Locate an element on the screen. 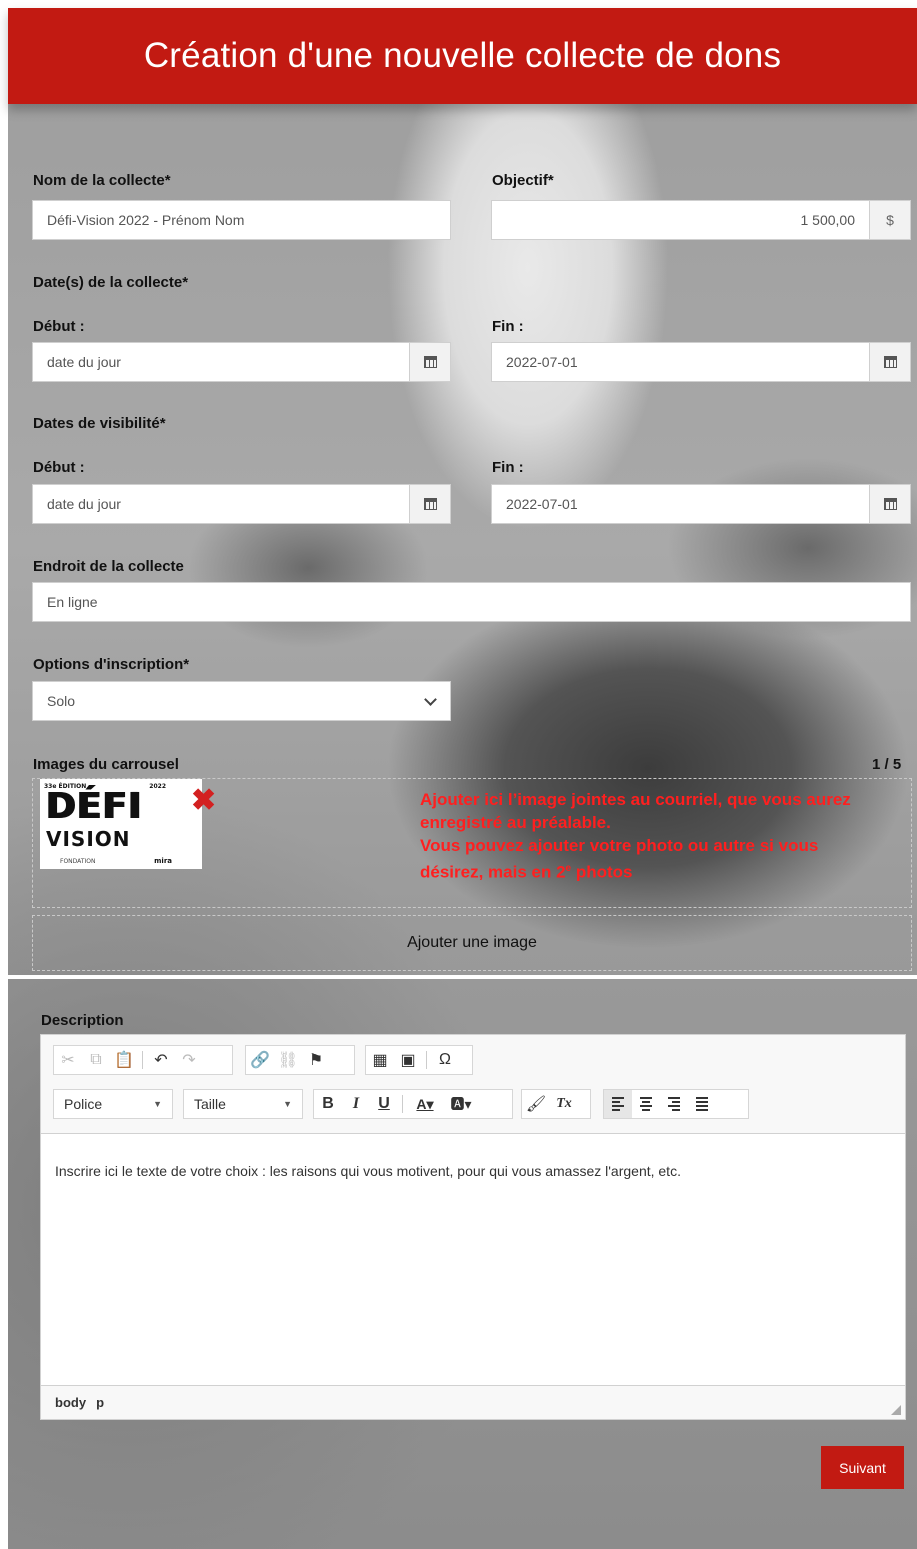  clean-group: 🖌 Tx is located at coordinates (556, 1104).